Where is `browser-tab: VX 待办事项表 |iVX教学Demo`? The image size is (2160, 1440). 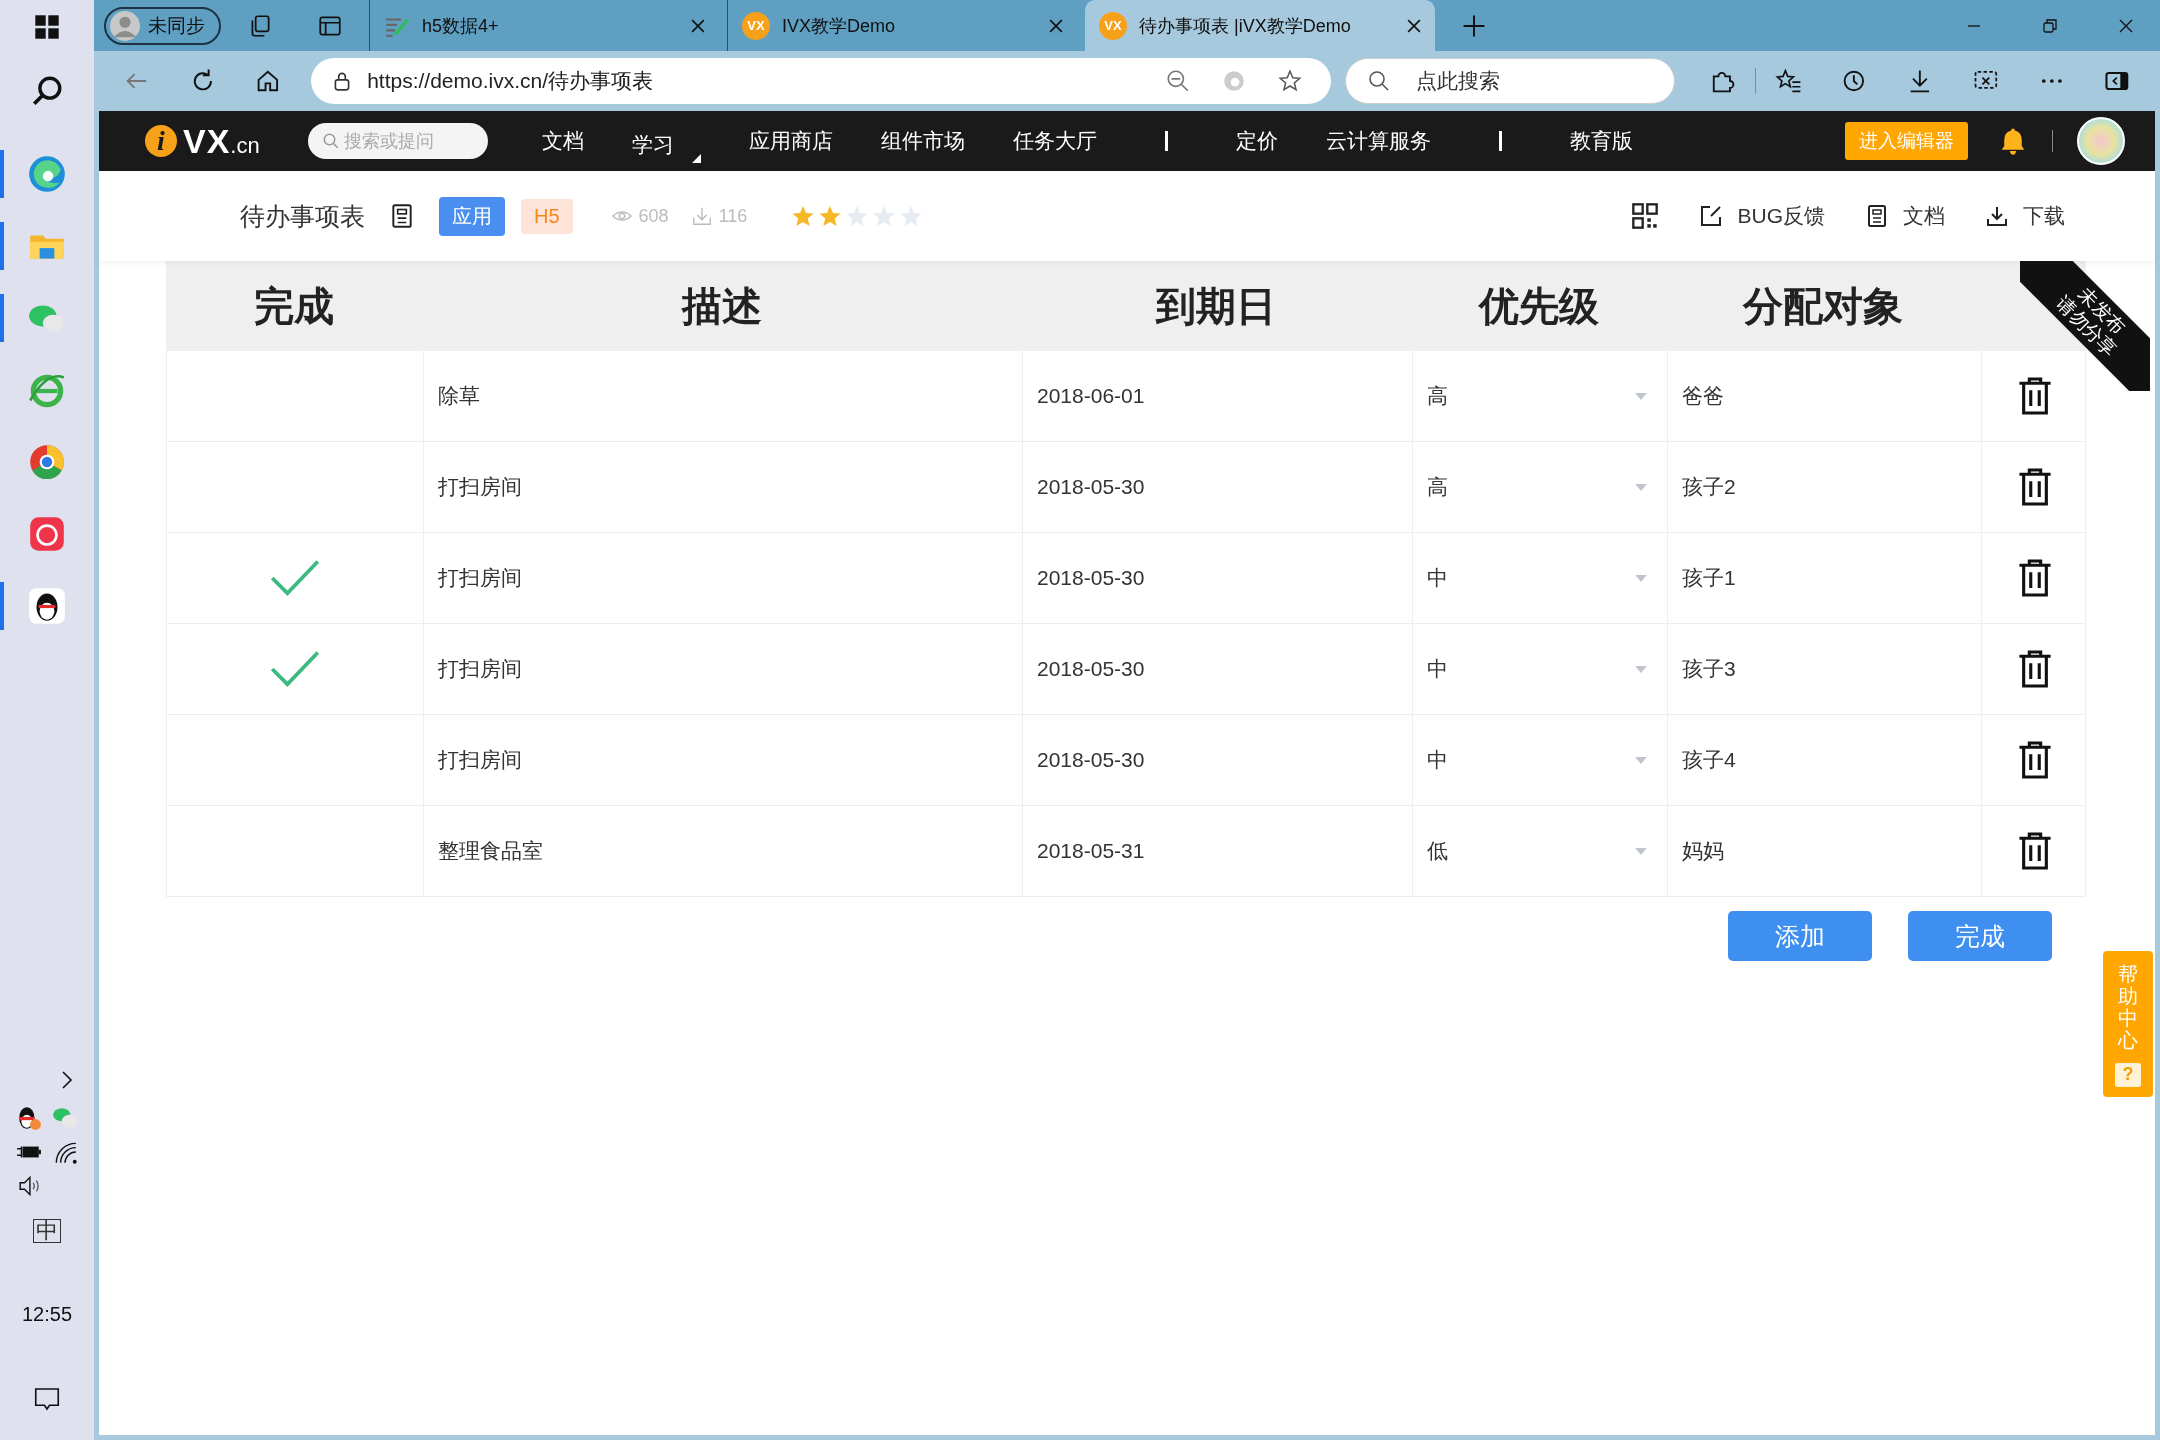
browser-tab: VX 待办事项表 |iVX教学Demo is located at coordinates (1260, 25).